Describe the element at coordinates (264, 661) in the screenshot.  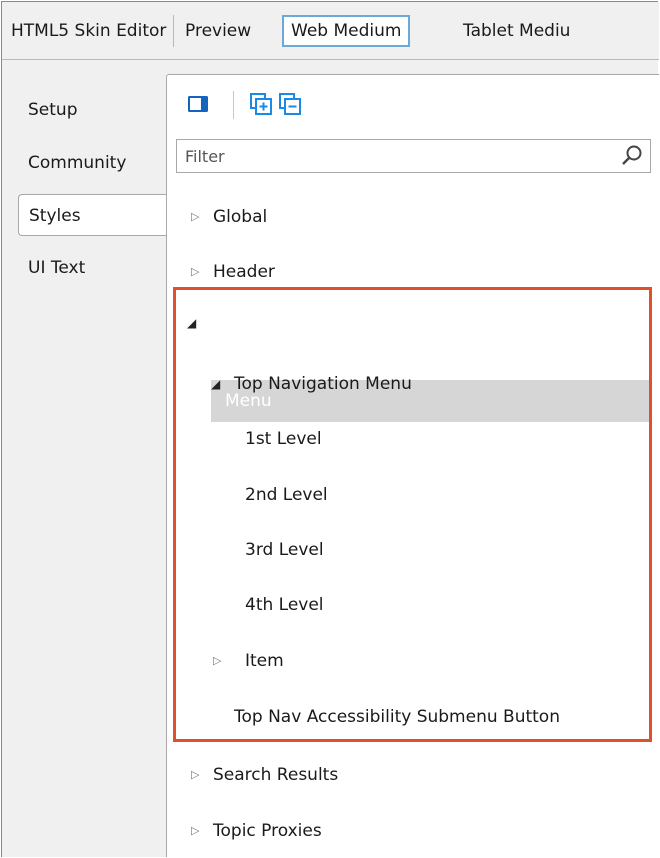
I see `tree-label: Item` at that location.